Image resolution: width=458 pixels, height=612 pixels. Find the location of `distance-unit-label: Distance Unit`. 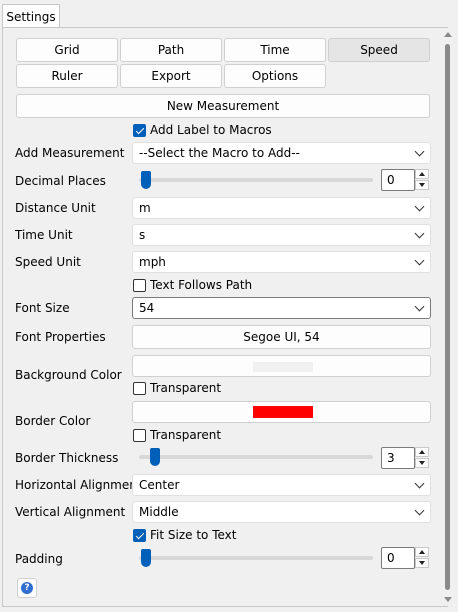

distance-unit-label: Distance Unit is located at coordinates (55, 208).